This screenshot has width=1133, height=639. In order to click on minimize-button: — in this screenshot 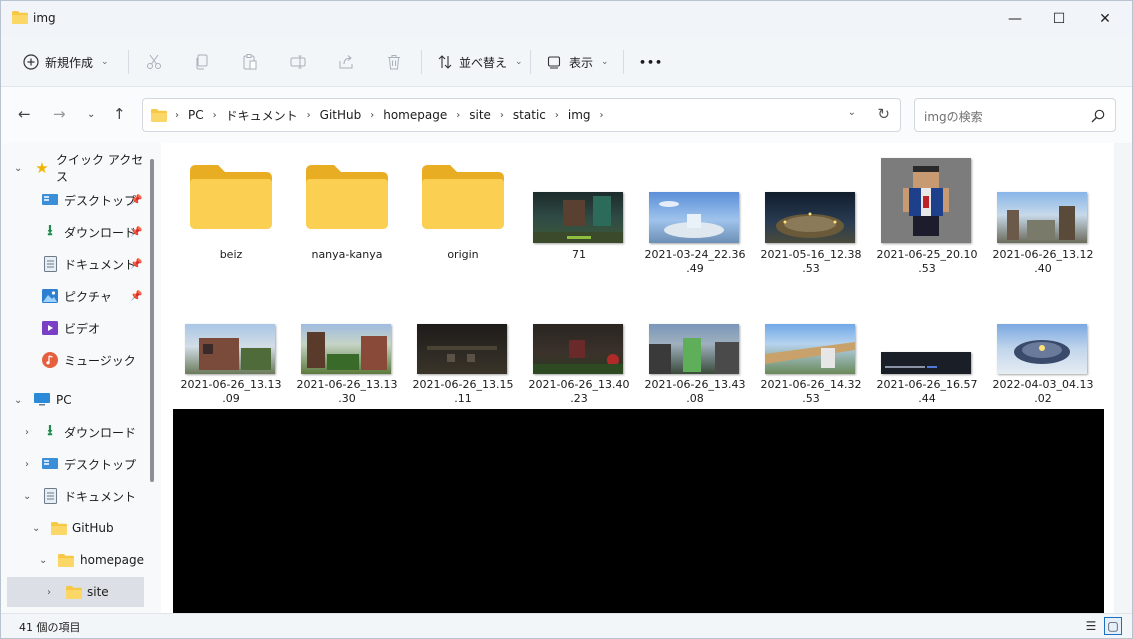, I will do `click(1015, 19)`.